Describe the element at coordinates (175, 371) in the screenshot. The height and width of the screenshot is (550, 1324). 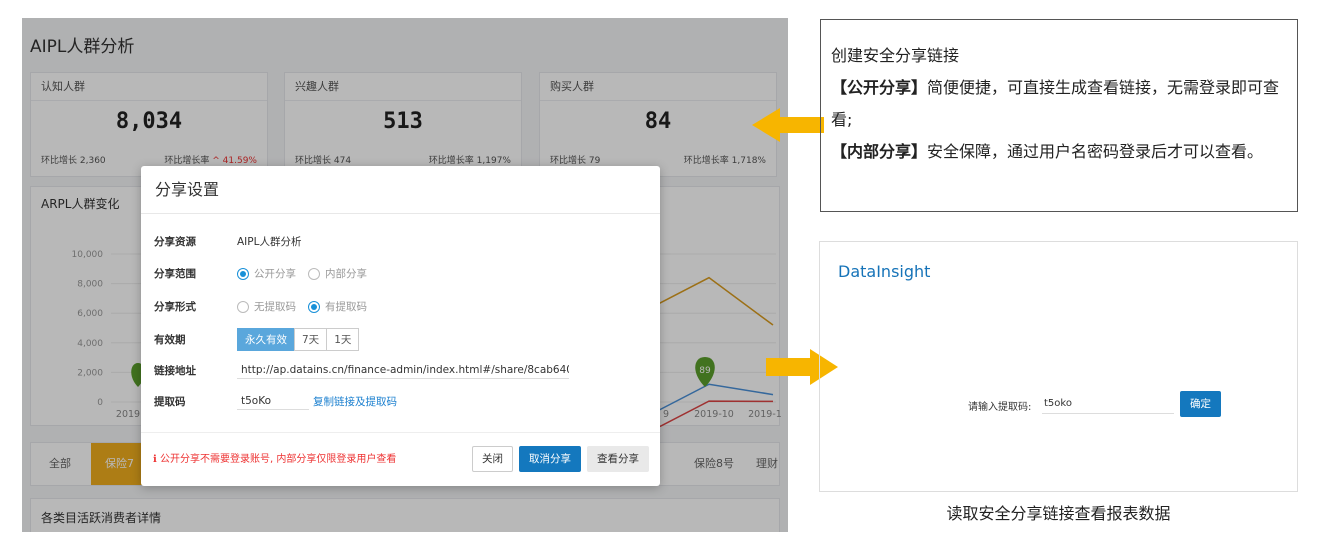
I see `url-label: 链接地址` at that location.